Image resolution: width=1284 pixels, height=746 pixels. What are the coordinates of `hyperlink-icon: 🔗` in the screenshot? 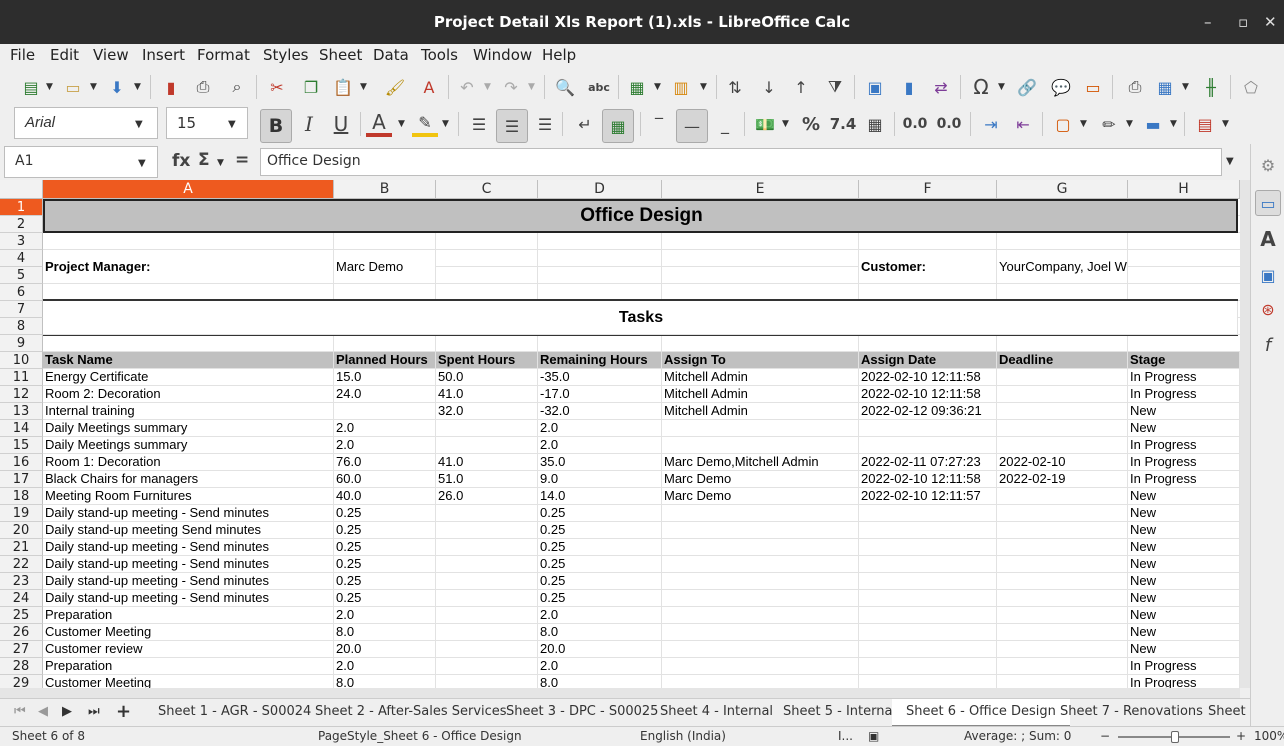 It's located at (1027, 87).